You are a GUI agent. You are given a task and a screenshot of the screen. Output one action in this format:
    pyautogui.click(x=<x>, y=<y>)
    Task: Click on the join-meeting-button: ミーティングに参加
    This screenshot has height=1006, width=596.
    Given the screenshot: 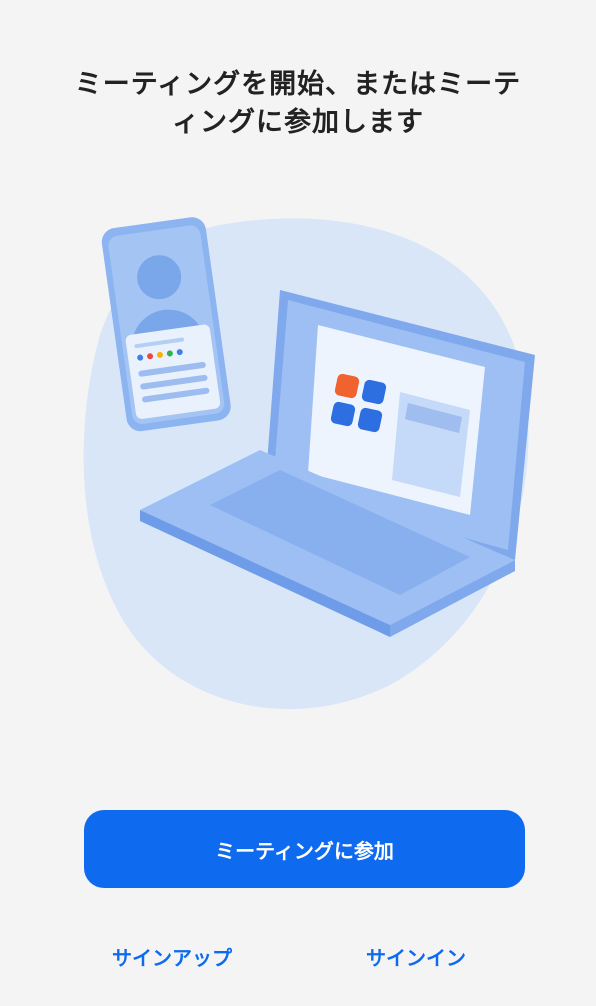 What is the action you would take?
    pyautogui.click(x=304, y=849)
    